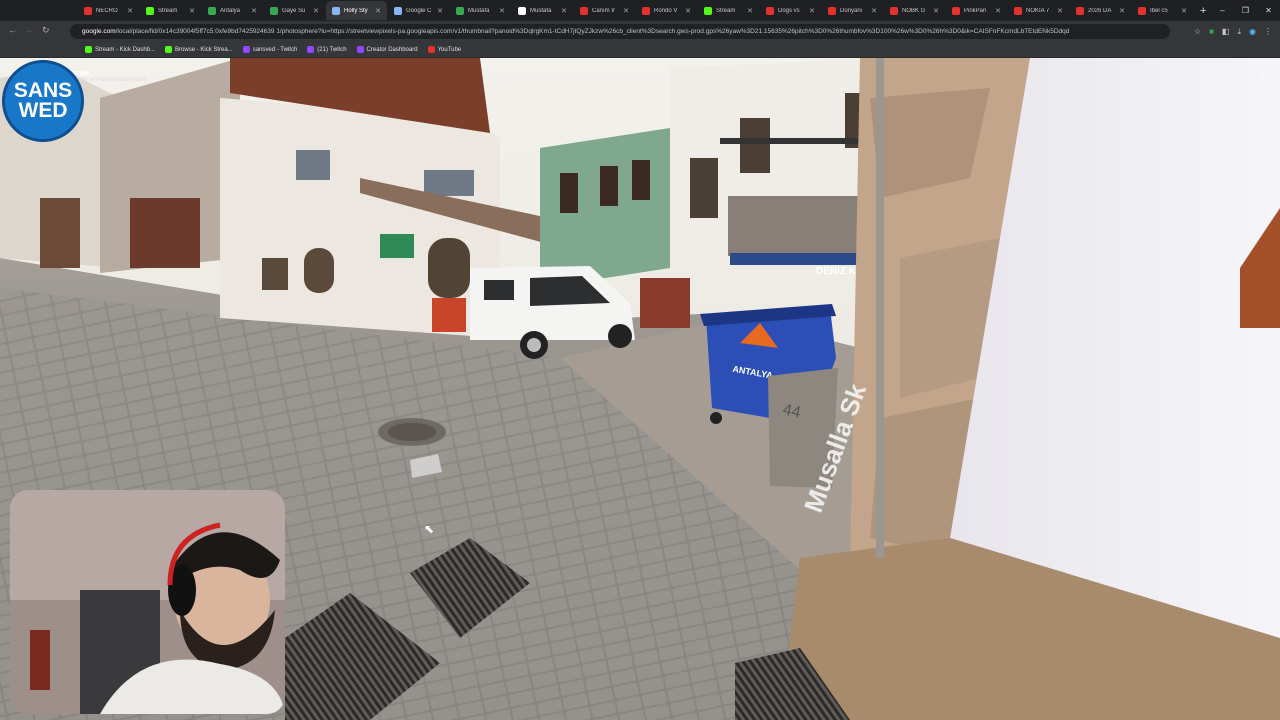  What do you see at coordinates (275, 49) in the screenshot?
I see `bookmark-label: sansved - Twitch` at bounding box center [275, 49].